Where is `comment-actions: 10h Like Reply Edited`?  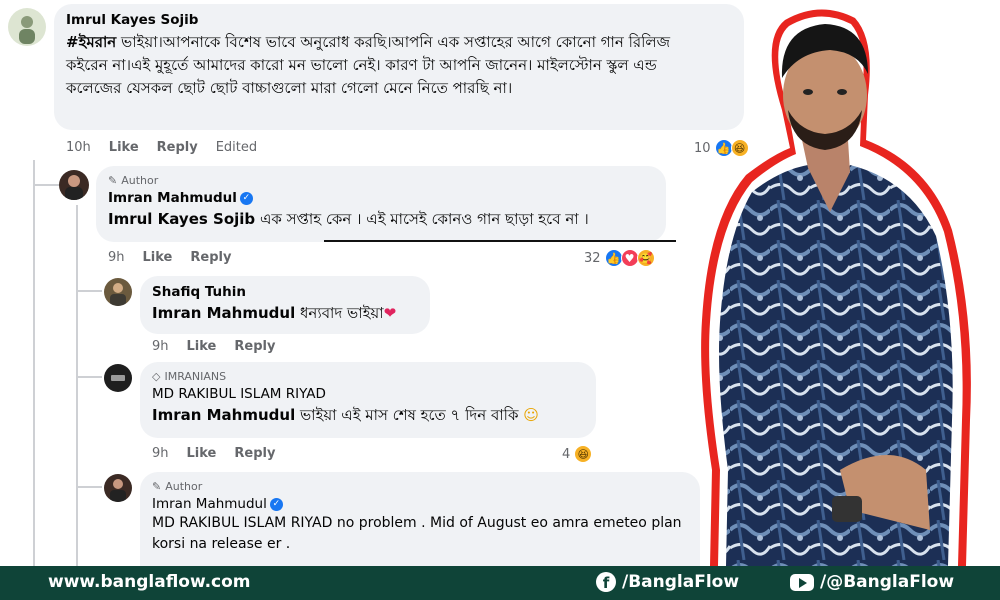
comment-actions: 10h Like Reply Edited is located at coordinates (161, 147).